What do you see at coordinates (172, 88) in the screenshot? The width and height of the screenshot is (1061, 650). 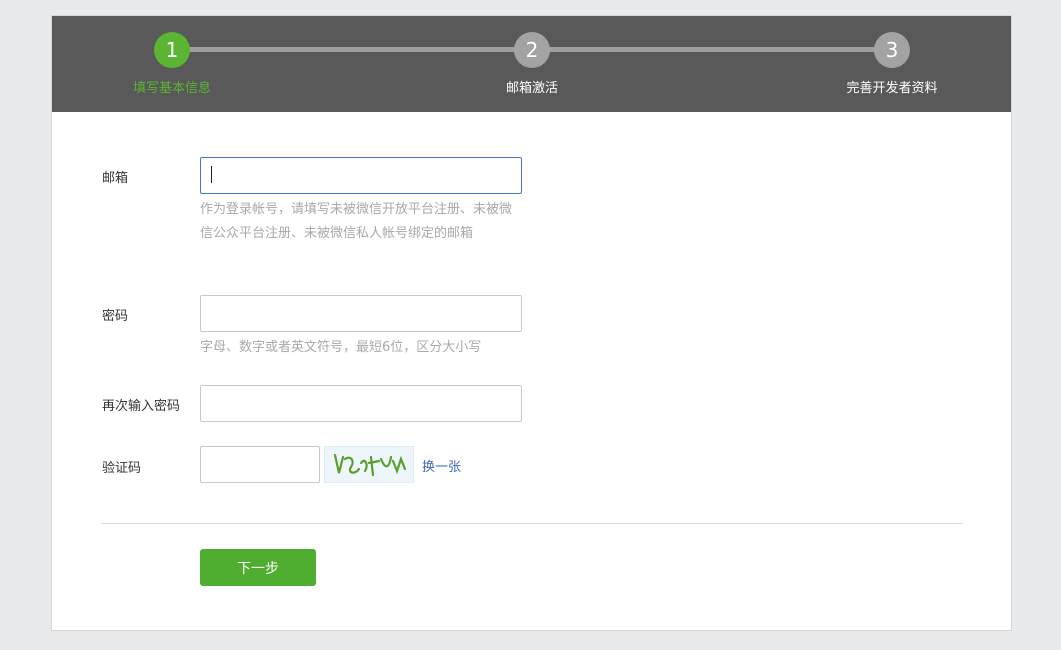 I see `step-1-label: 填写基本信息` at bounding box center [172, 88].